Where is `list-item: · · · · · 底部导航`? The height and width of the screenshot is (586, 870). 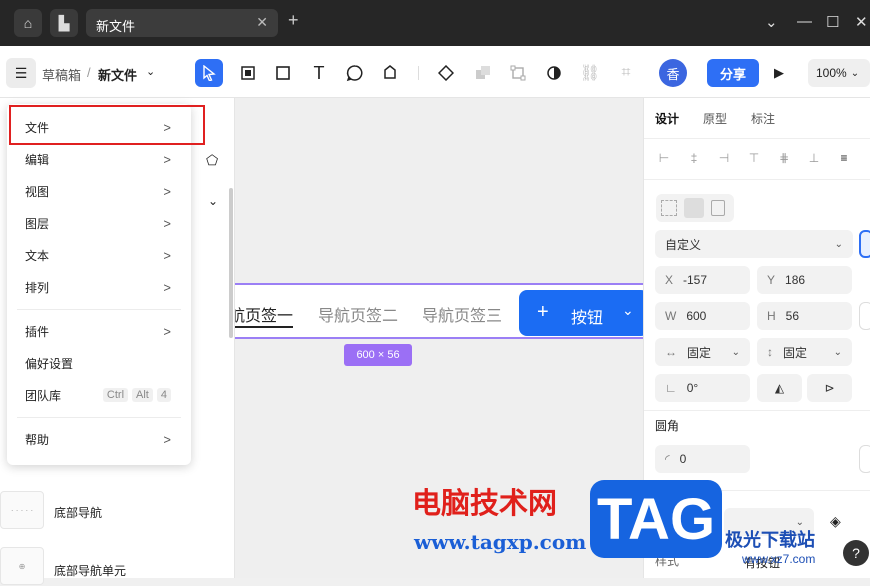 list-item: · · · · · 底部导航 is located at coordinates (117, 510).